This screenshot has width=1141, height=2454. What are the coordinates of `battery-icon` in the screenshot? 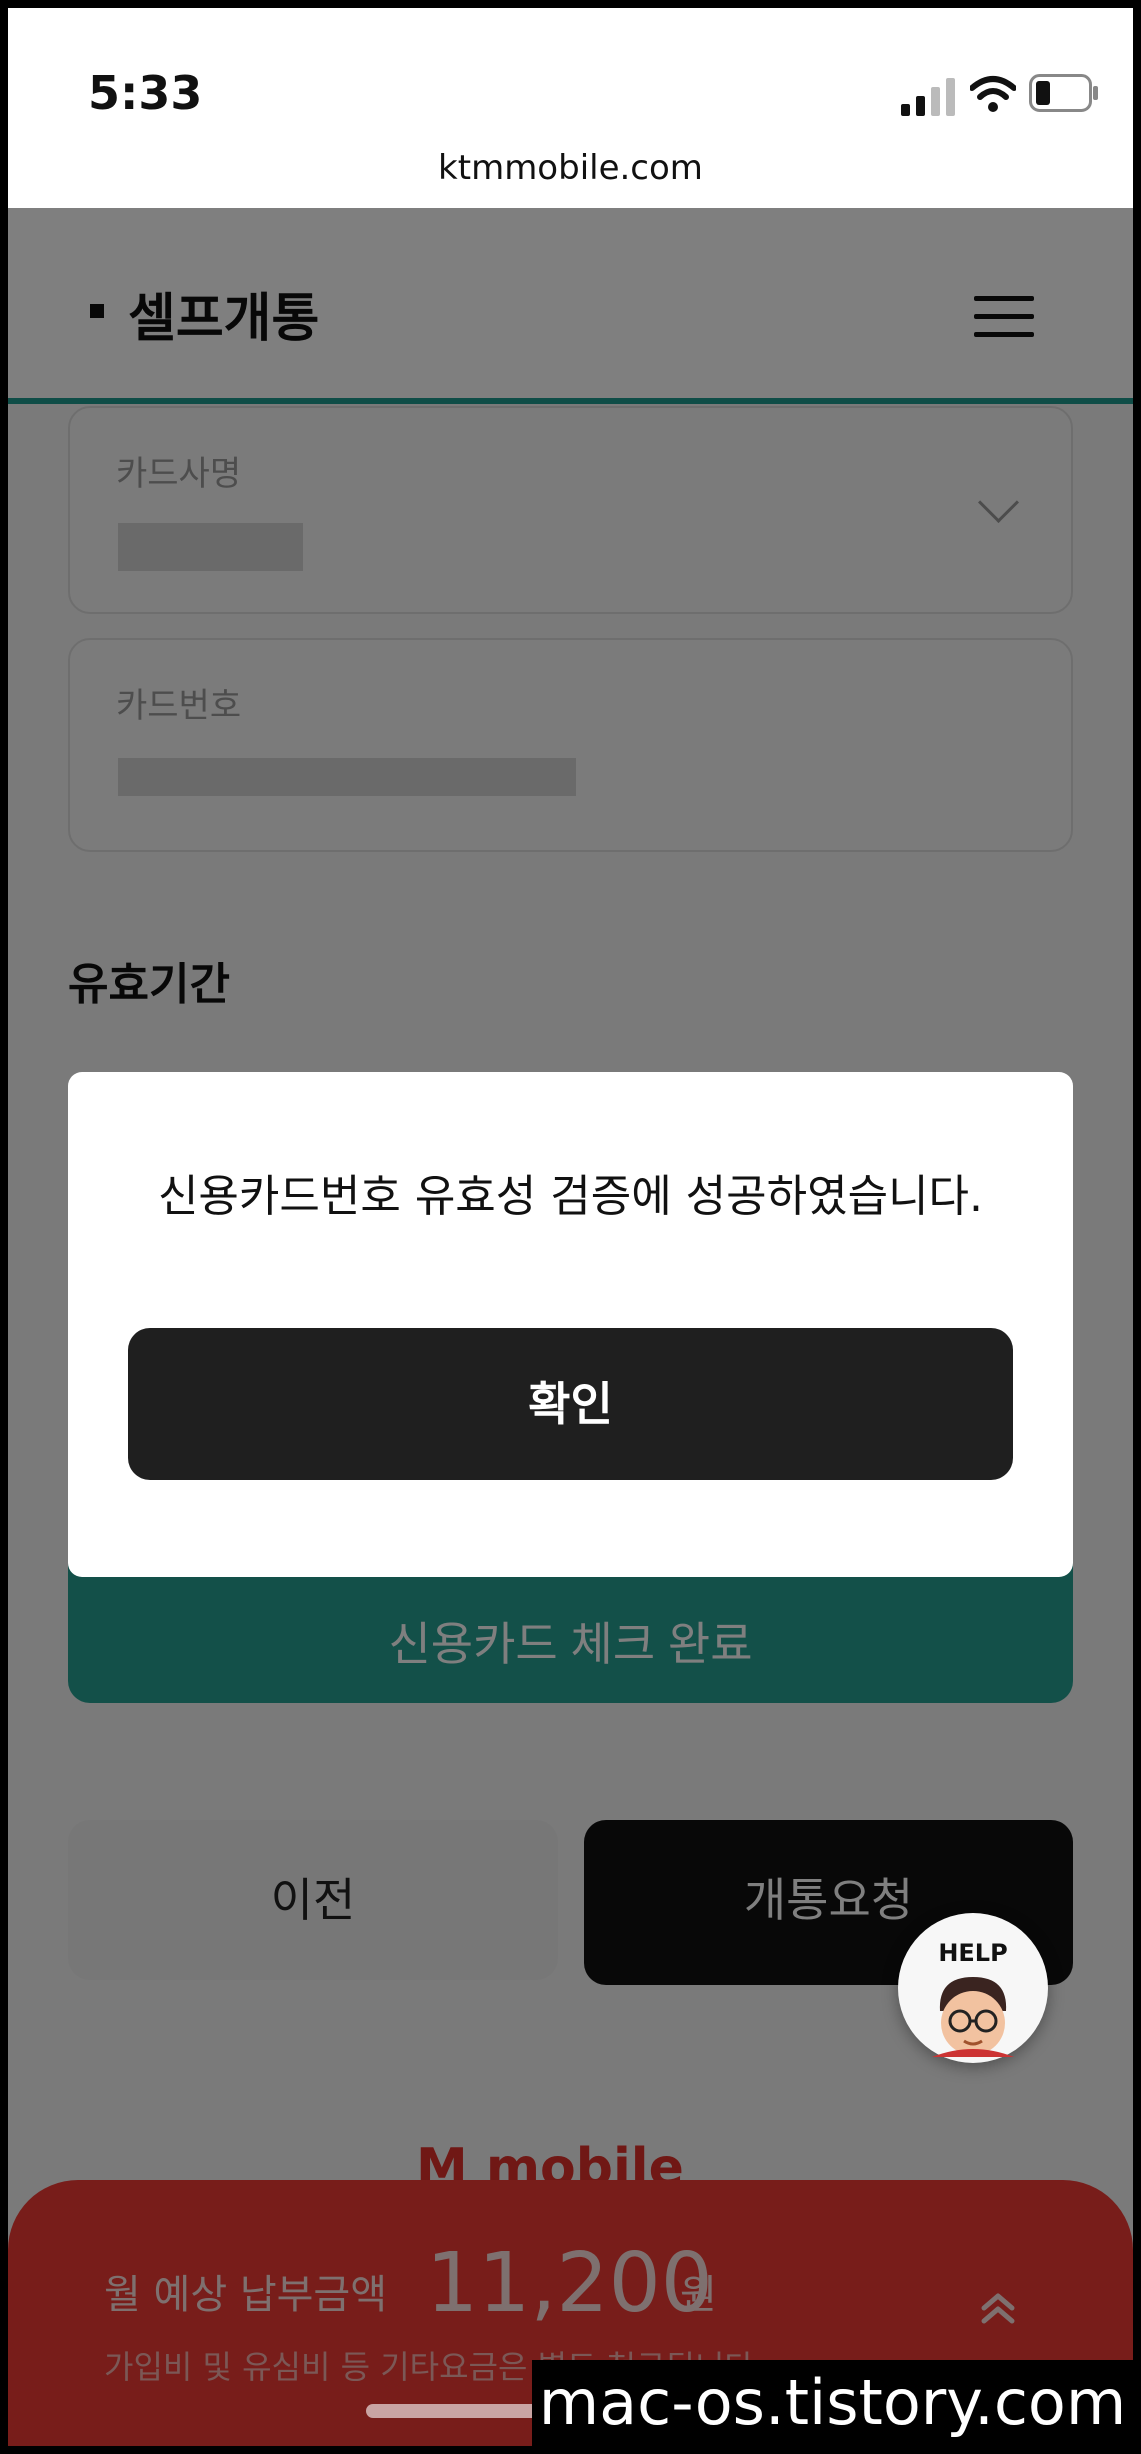 It's located at (1063, 93).